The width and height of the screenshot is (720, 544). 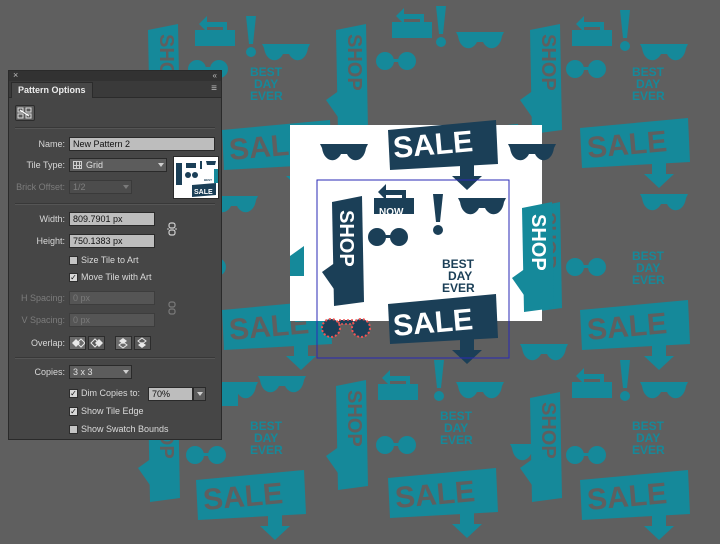 What do you see at coordinates (51, 144) in the screenshot?
I see `name-label: Name:` at bounding box center [51, 144].